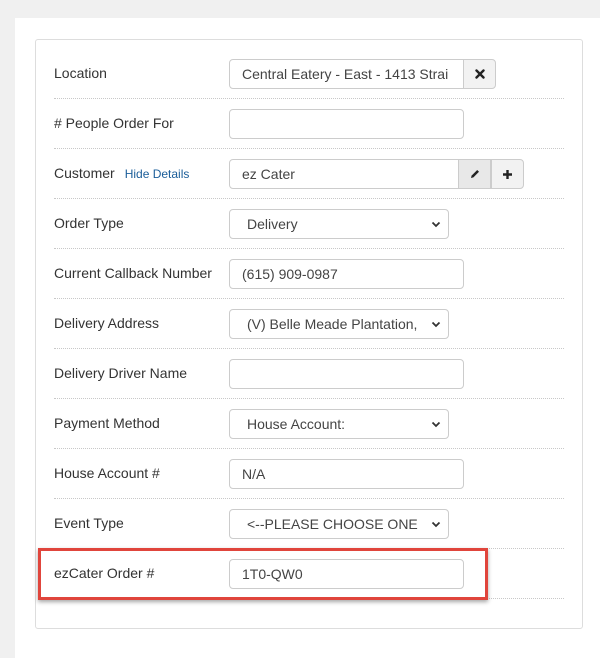  I want to click on pencil-icon, so click(474, 174).